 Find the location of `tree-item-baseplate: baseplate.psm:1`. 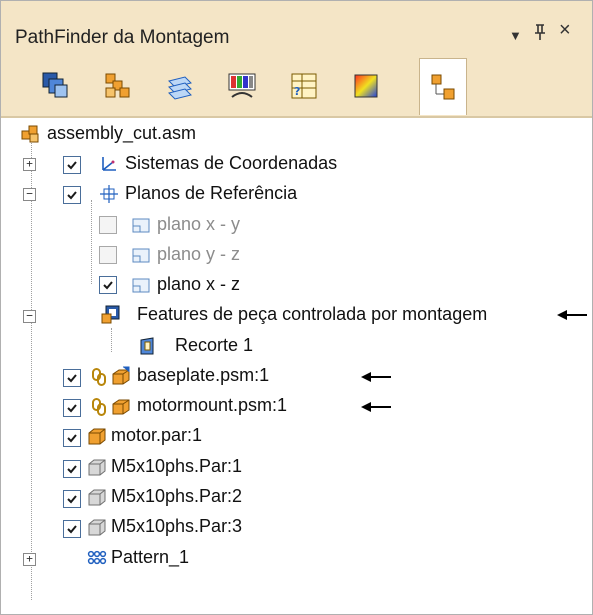

tree-item-baseplate: baseplate.psm:1 is located at coordinates (296, 375).